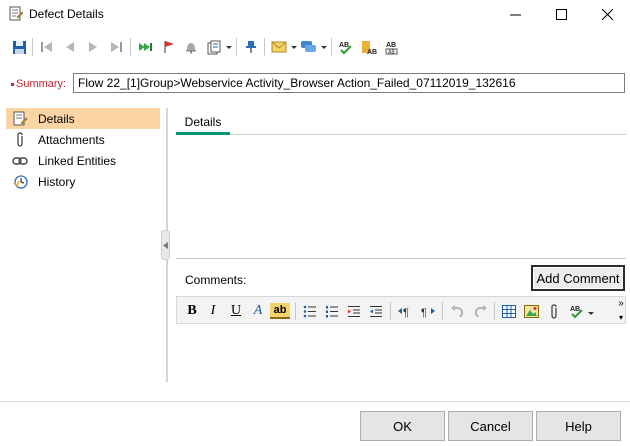 Image resolution: width=630 pixels, height=446 pixels. Describe the element at coordinates (401, 134) in the screenshot. I see `tab-divider` at that location.